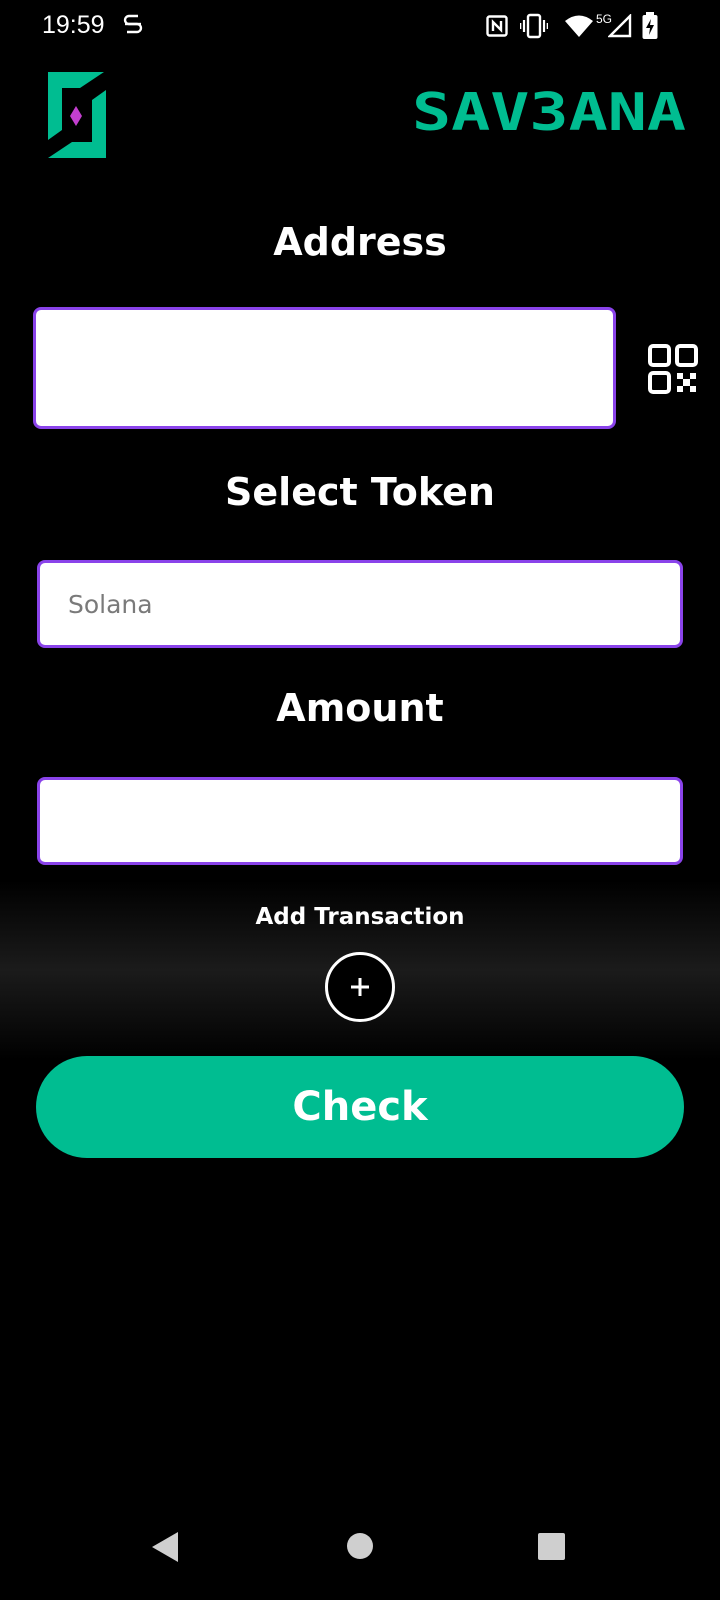 This screenshot has width=720, height=1600. I want to click on status-bar: 19:59 5G, so click(360, 28).